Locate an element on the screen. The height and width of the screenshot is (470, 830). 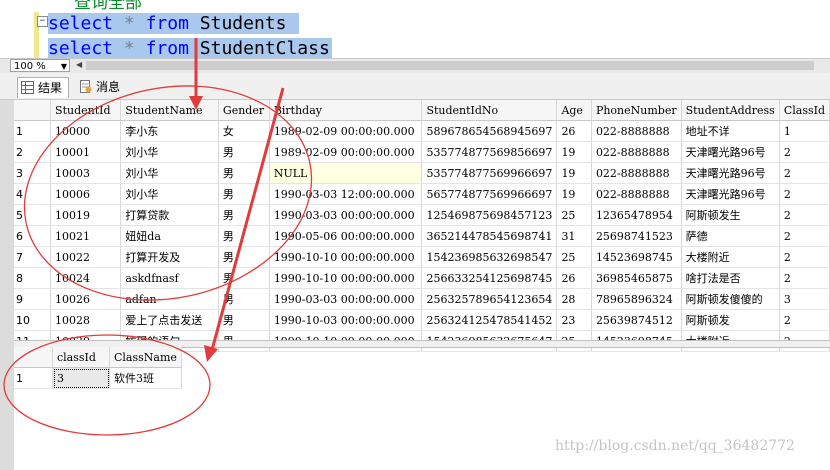
table-cell: 软件3班 is located at coordinates (145, 378).